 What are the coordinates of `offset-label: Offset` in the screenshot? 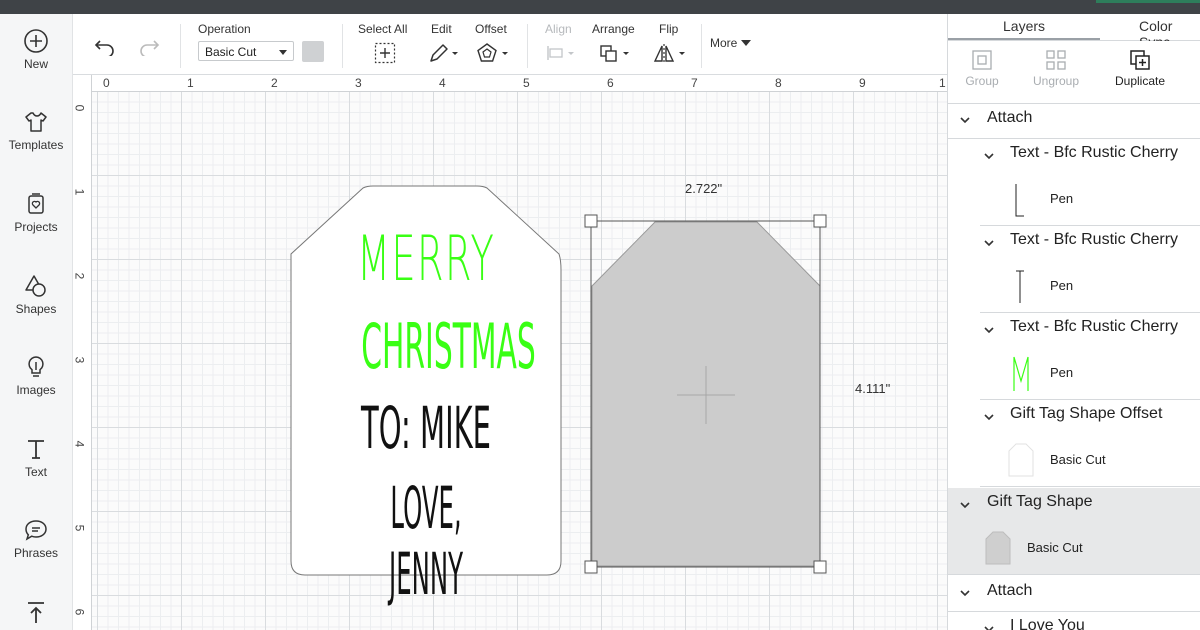 It's located at (491, 29).